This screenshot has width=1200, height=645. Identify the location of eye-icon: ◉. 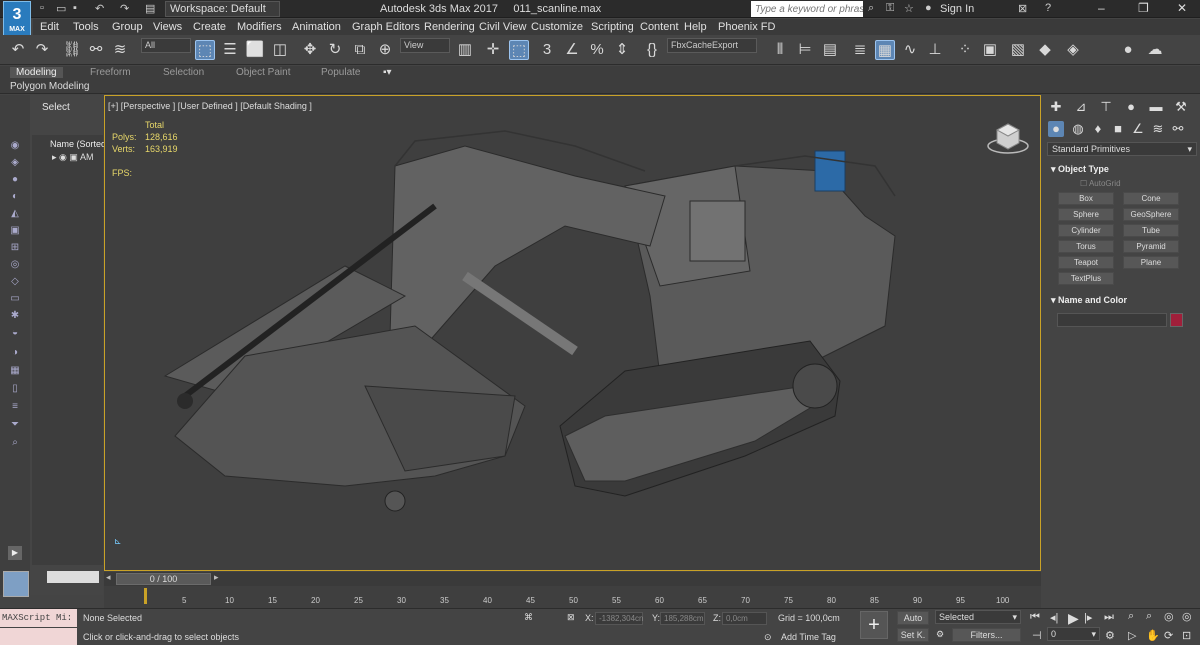
(63, 157).